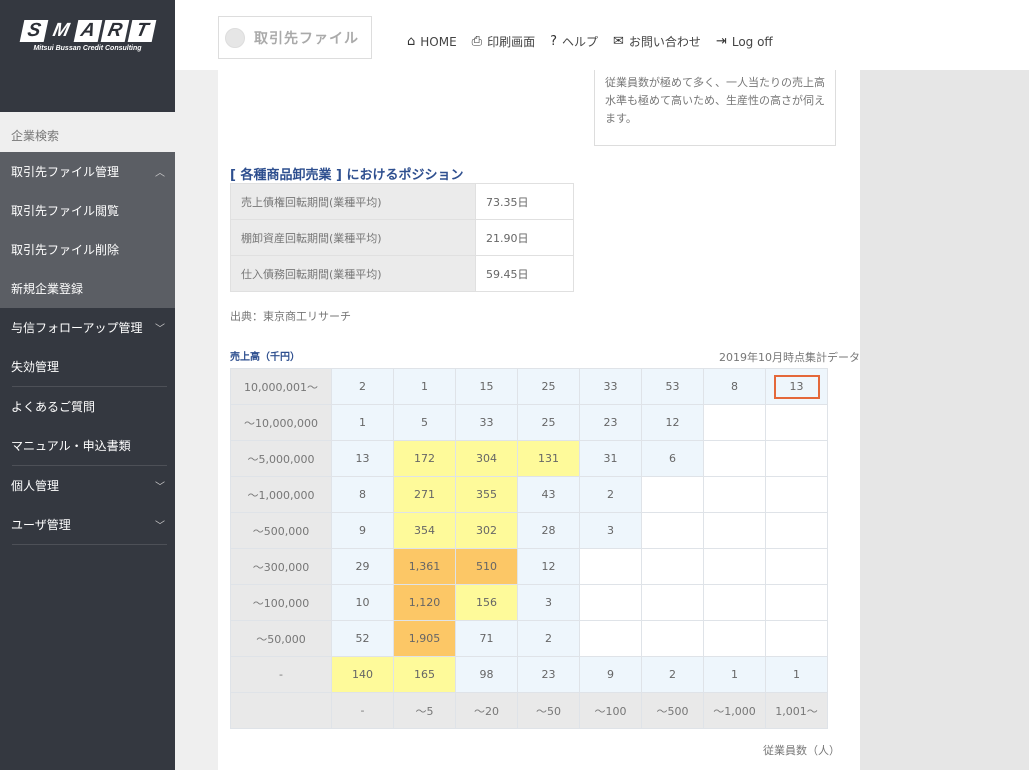 This screenshot has height=770, width=1029. I want to click on position-value: 73.35日, so click(524, 201).